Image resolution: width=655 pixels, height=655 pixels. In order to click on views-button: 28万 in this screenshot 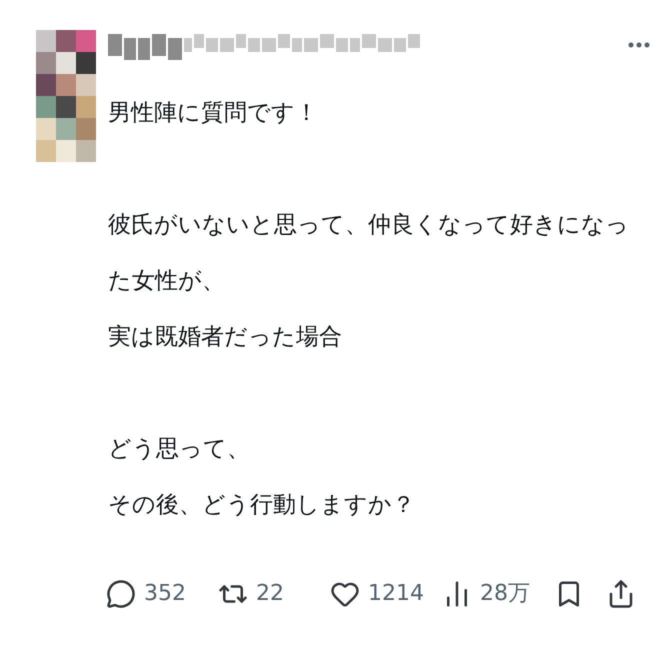, I will do `click(498, 593)`.